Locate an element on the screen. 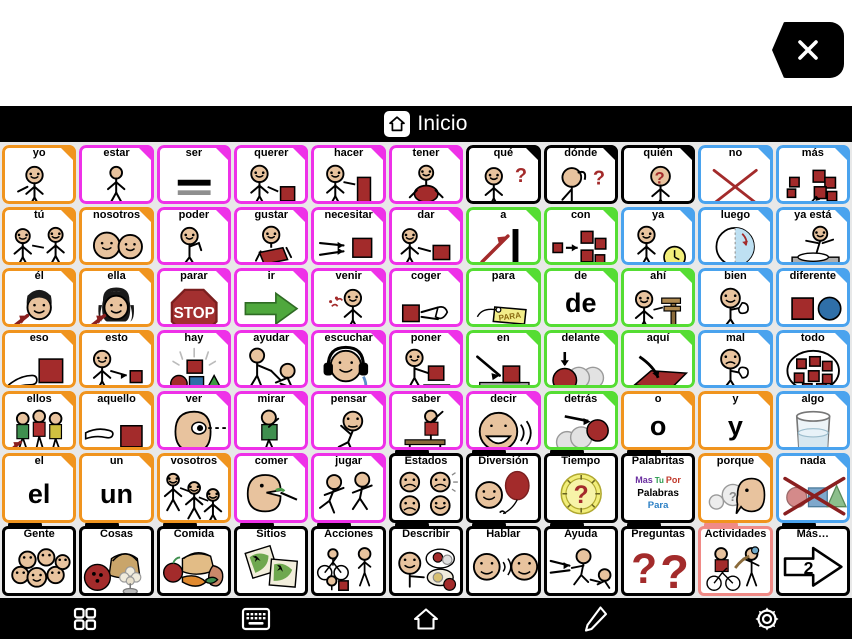 The height and width of the screenshot is (639, 852). symbol-cell-nosotros: nosotros is located at coordinates (116, 236).